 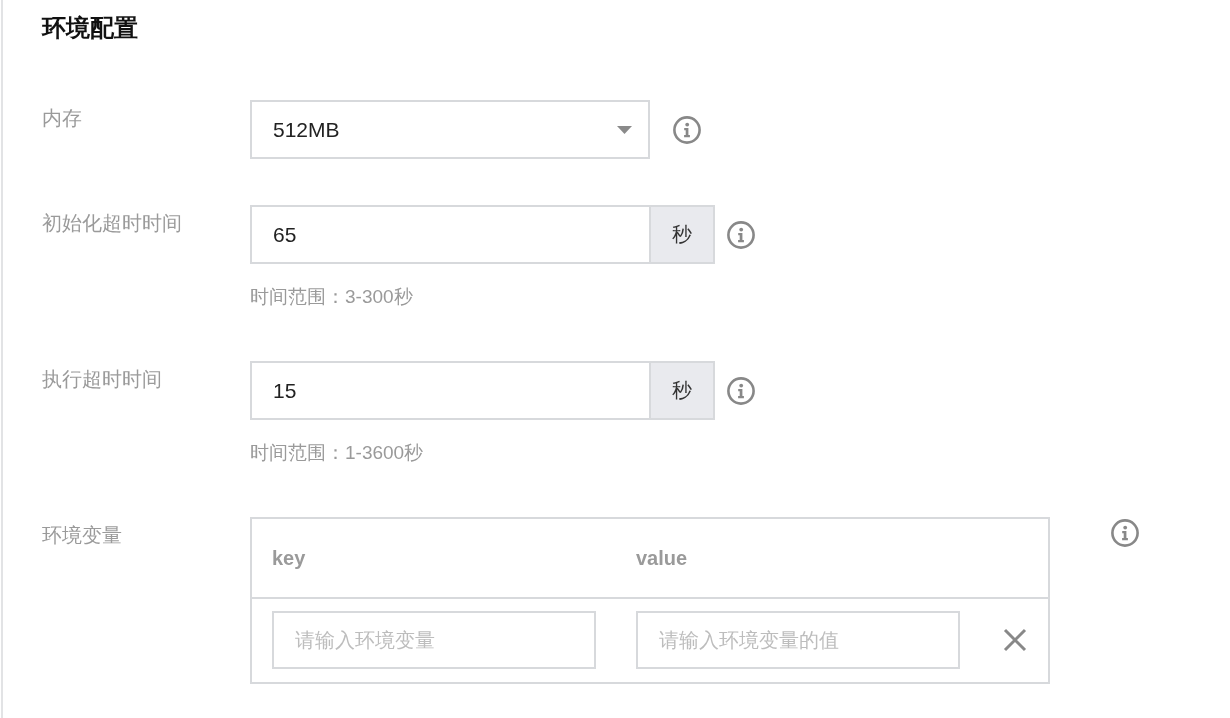 I want to click on dropdown: 512MB, so click(x=450, y=129).